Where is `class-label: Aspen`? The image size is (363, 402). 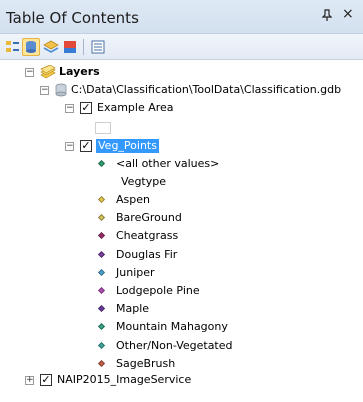 class-label: Aspen is located at coordinates (133, 199).